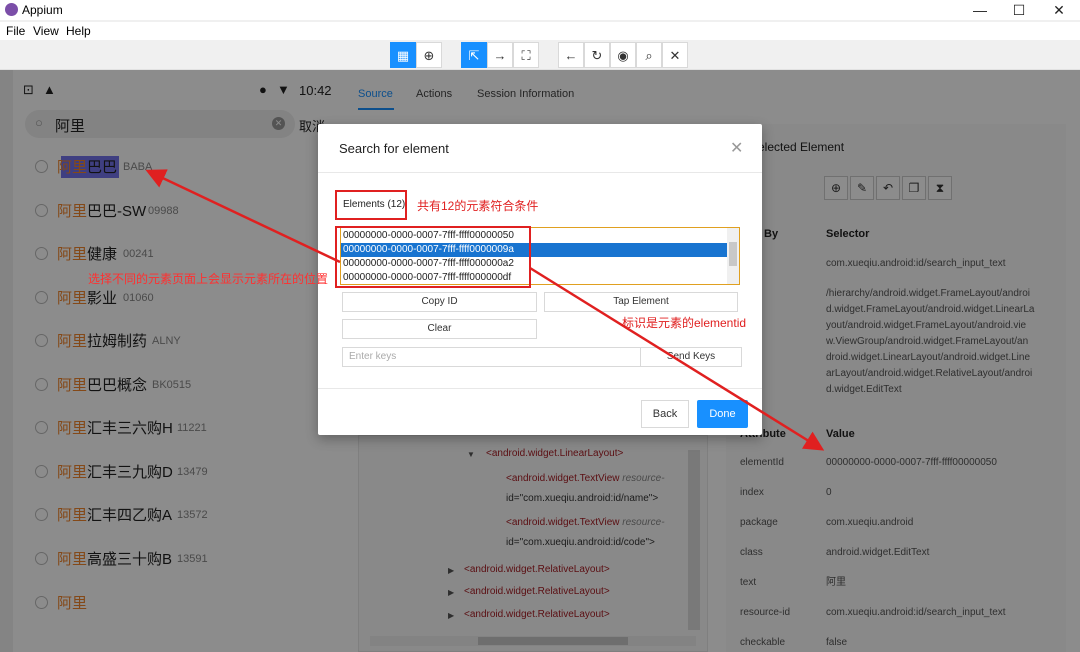 The width and height of the screenshot is (1080, 652). What do you see at coordinates (243, 216) in the screenshot?
I see `arrow-to-highlight` at bounding box center [243, 216].